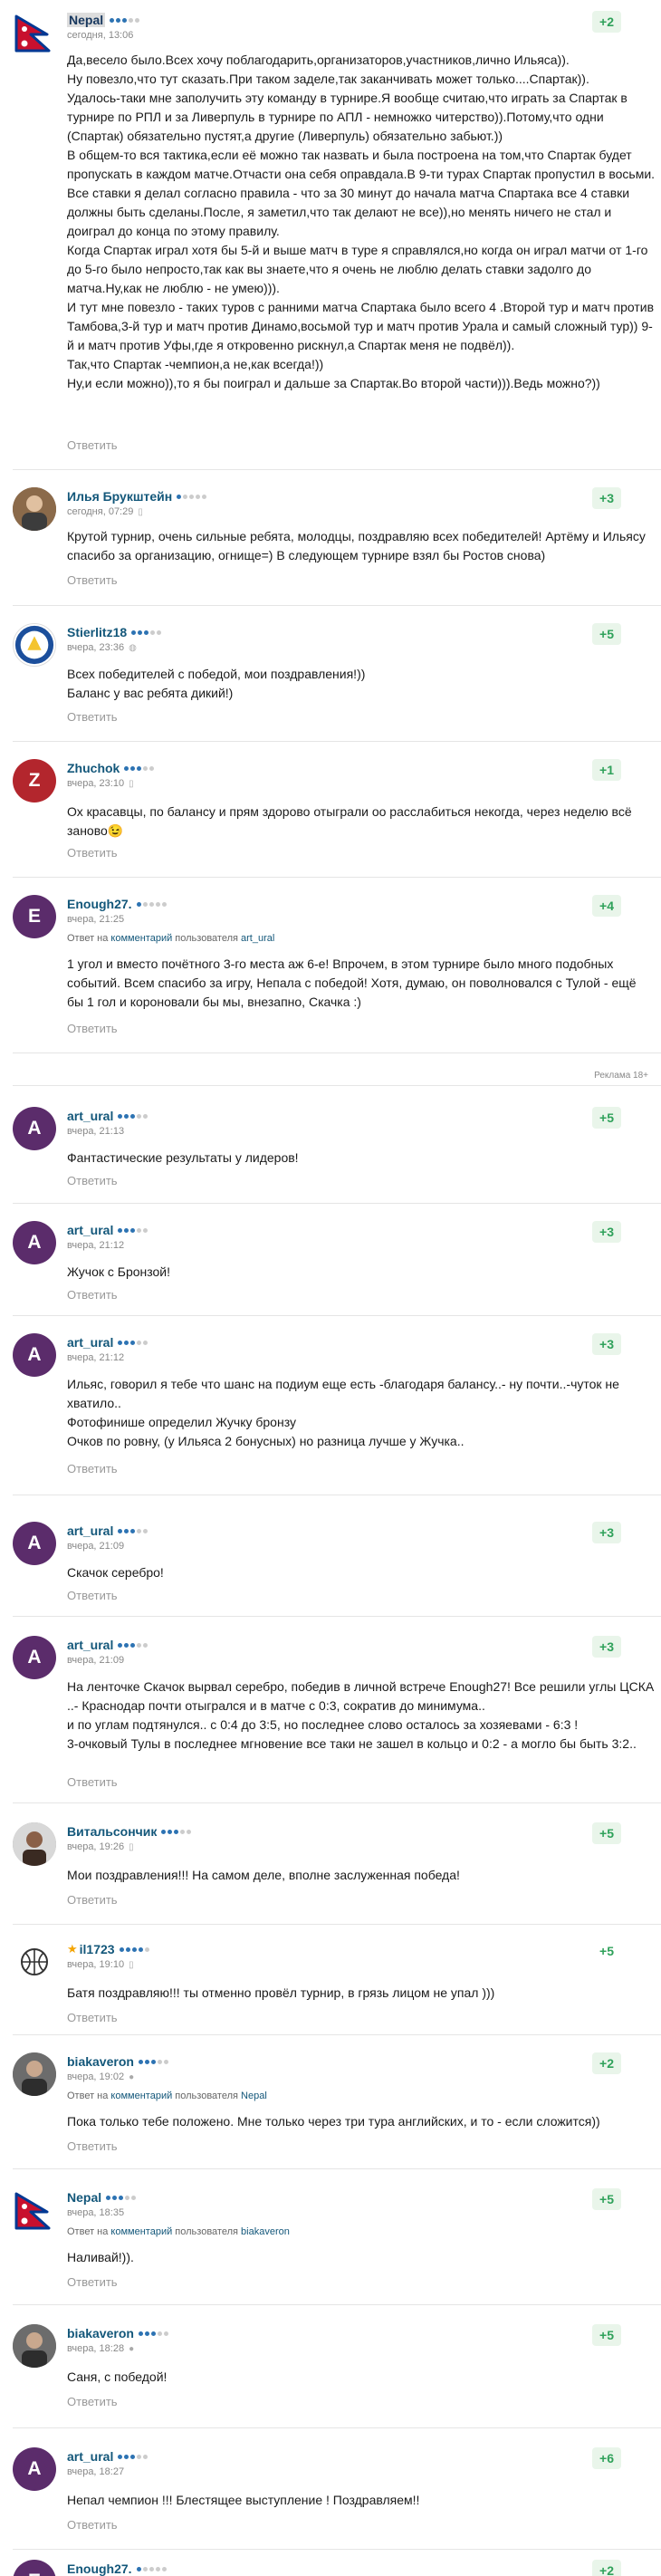 The image size is (661, 2576). Describe the element at coordinates (119, 496) in the screenshot. I see `author-name: Илья Брукштейн` at that location.